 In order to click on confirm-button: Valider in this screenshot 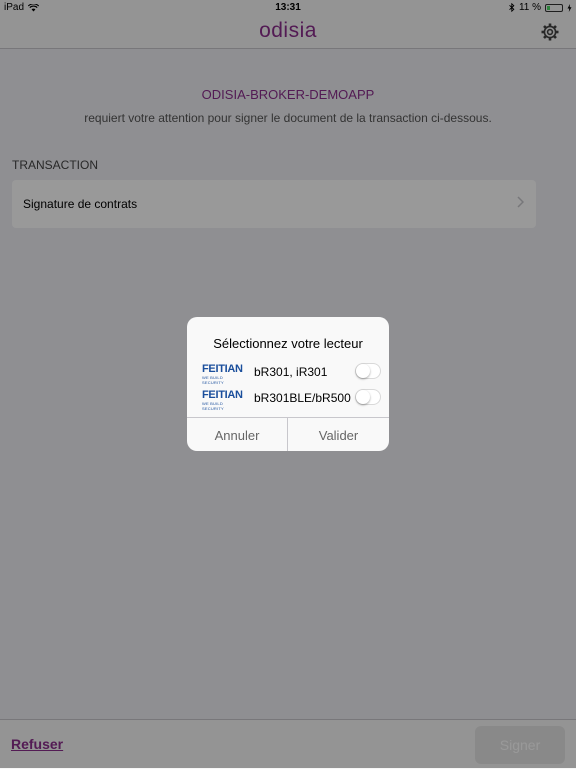, I will do `click(338, 434)`.